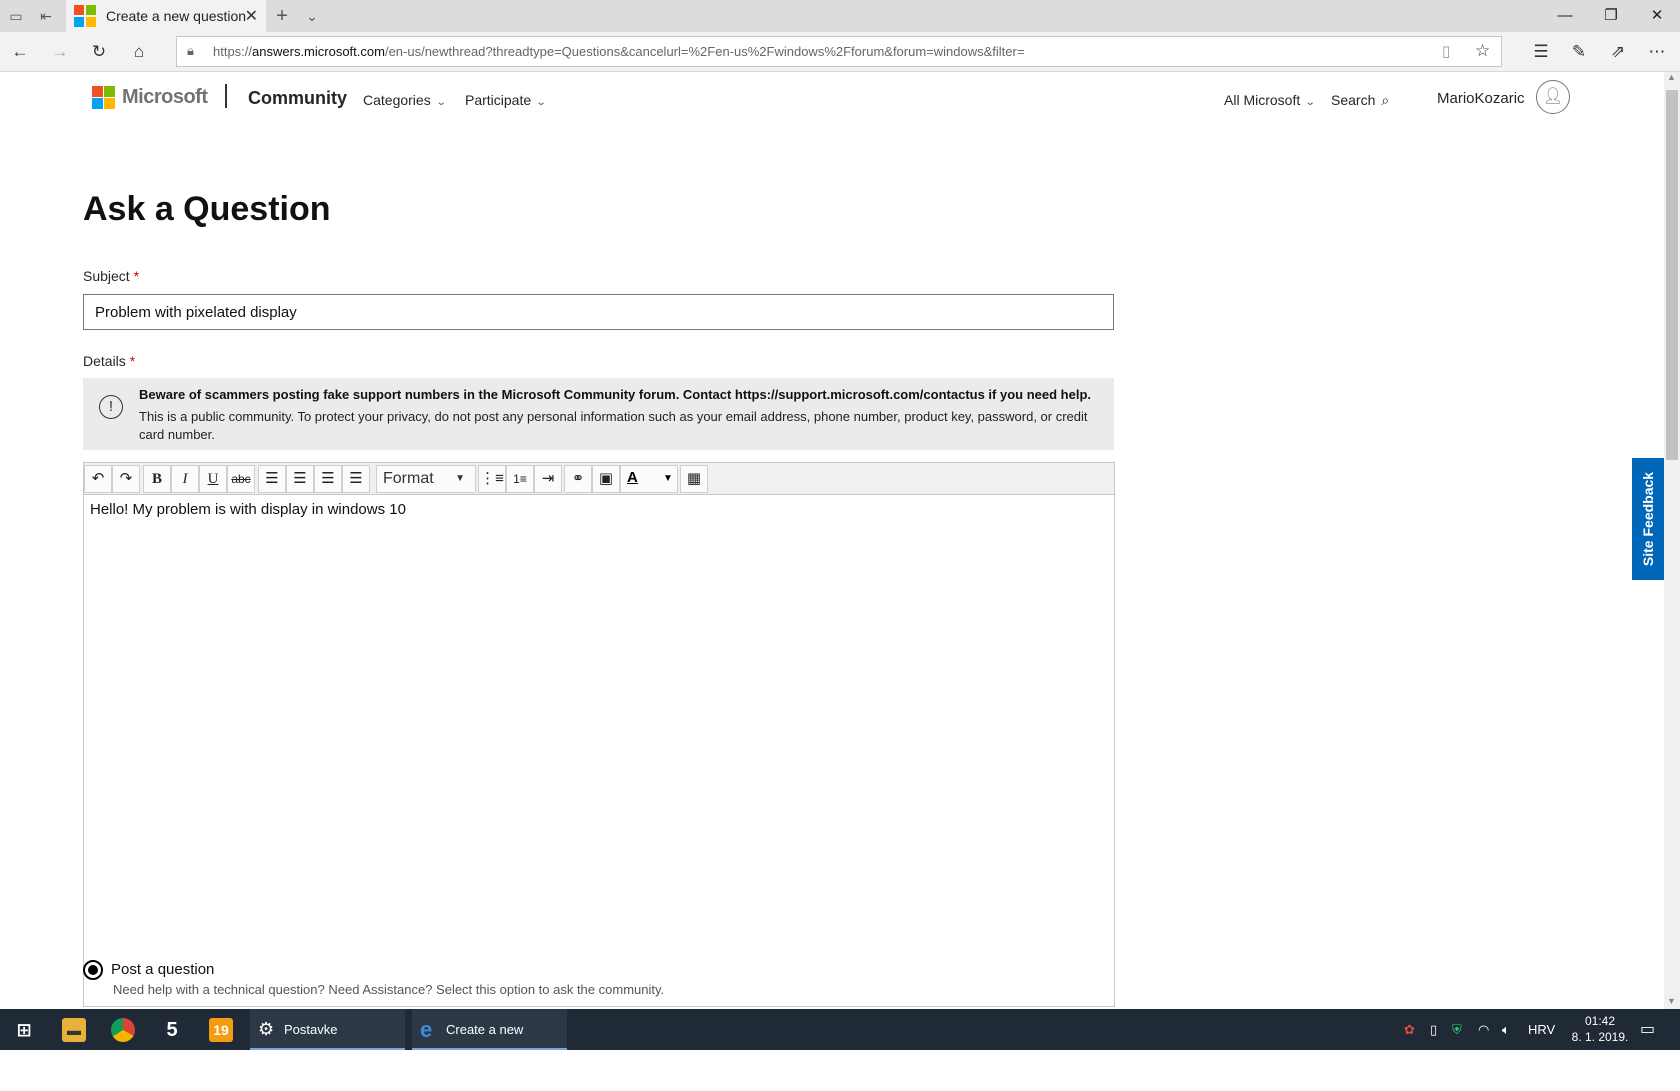 This screenshot has width=1680, height=1091. Describe the element at coordinates (1647, 1029) in the screenshot. I see `action-center-icon: ▭` at that location.